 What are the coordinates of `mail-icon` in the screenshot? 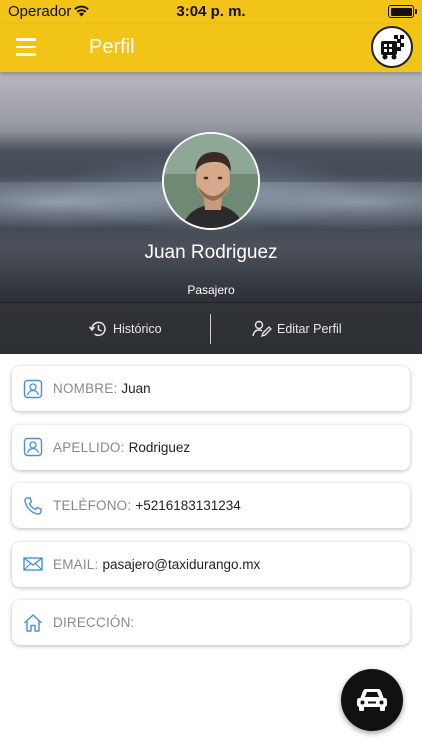 It's located at (33, 564).